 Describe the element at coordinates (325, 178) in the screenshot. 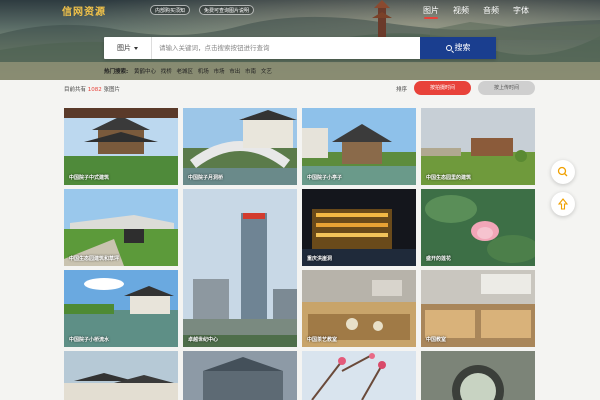

I see `image-caption: 中国院子小亭子` at that location.